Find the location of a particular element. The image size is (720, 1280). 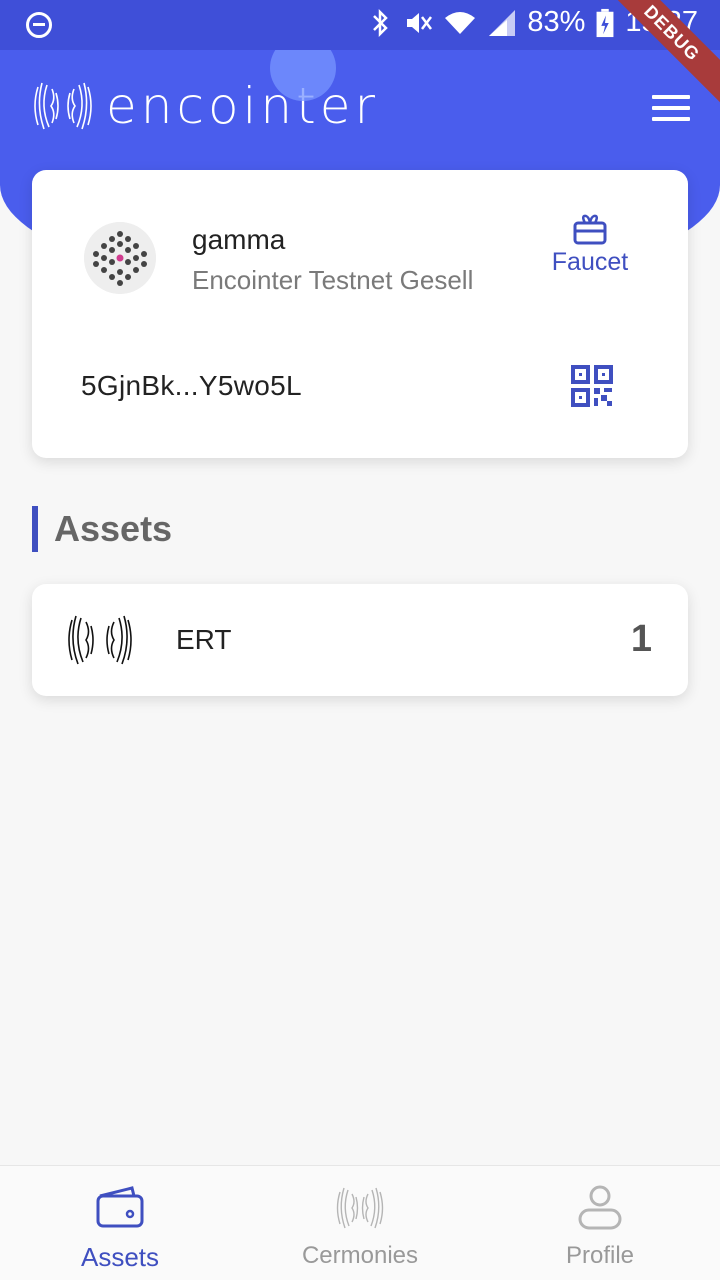

faucet-label: Faucet is located at coordinates (590, 262).